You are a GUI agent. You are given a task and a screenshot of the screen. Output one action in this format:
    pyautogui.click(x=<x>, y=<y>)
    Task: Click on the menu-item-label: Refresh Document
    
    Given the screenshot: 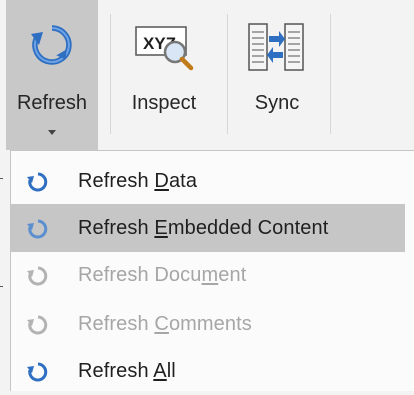 What is the action you would take?
    pyautogui.click(x=162, y=274)
    